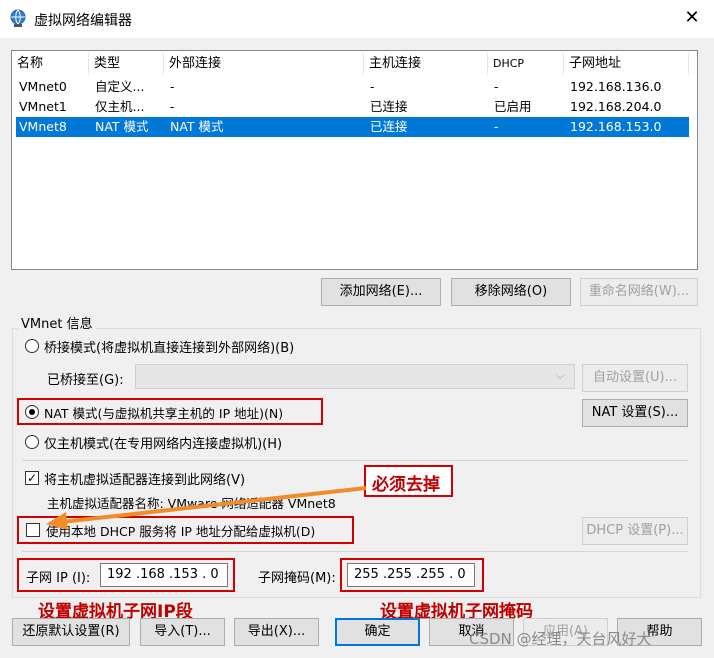  I want to click on table-row: VMnet0 自定义... - - - 192.168.136.0, so click(352, 87).